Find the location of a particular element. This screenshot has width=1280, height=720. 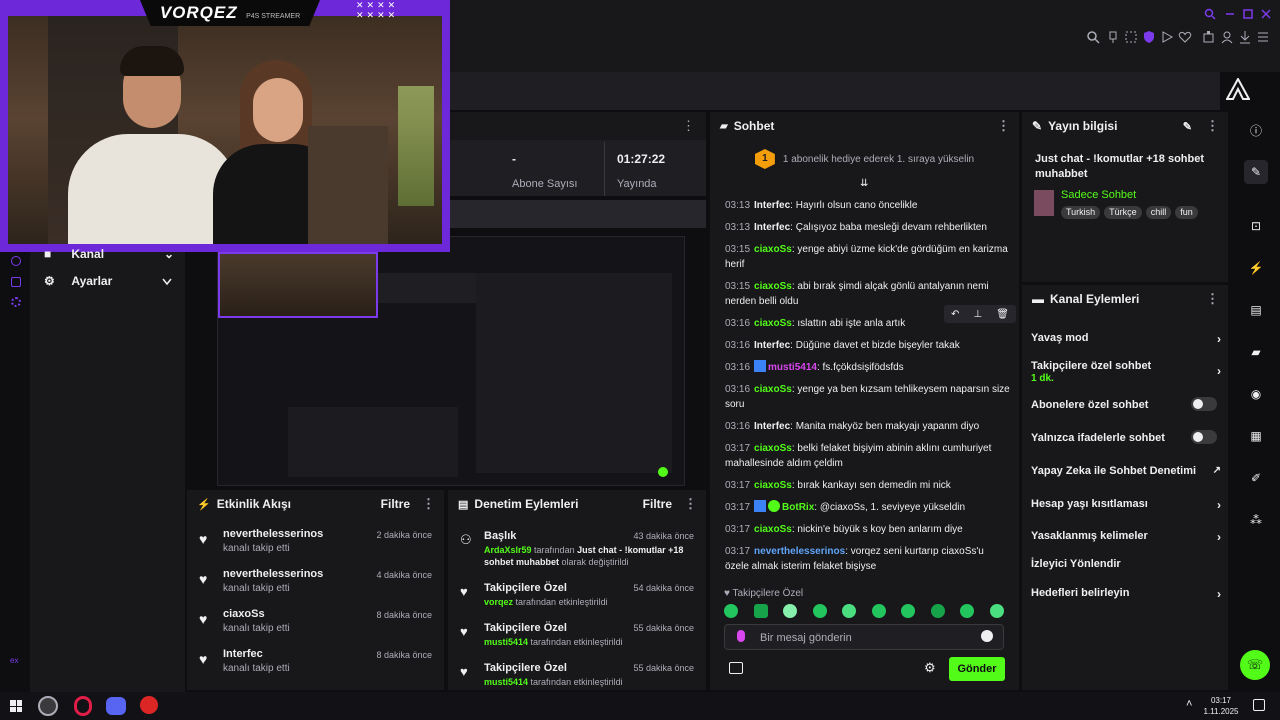

channel-action-row: İzleyici Yönlendir is located at coordinates (1126, 565).